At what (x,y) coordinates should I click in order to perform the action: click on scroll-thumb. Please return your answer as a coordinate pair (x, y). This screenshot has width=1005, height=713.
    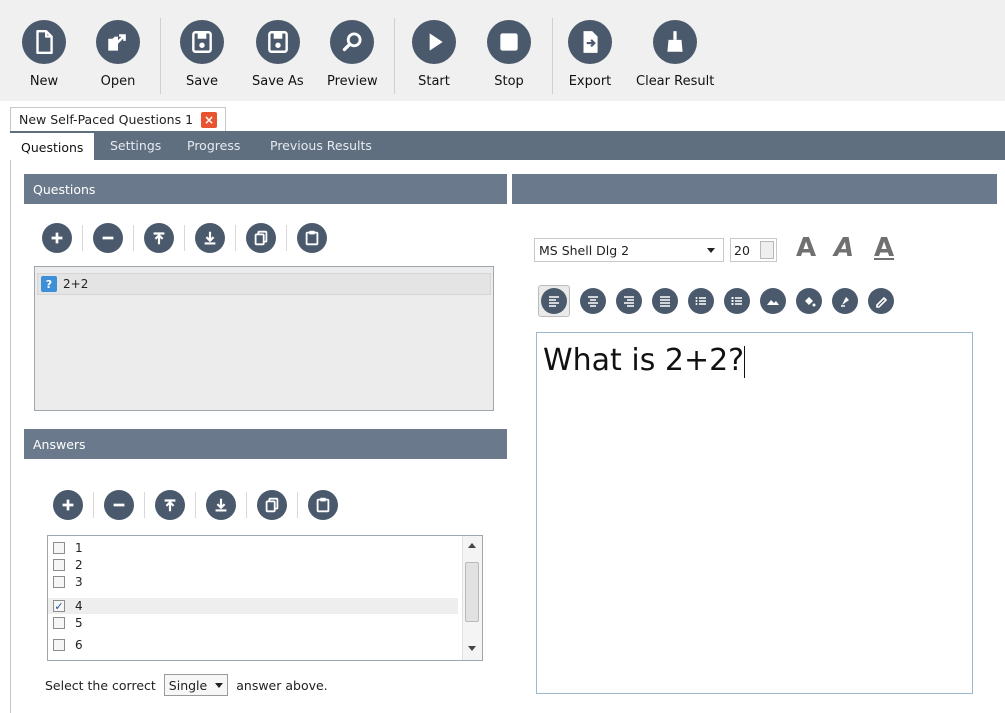
    Looking at the image, I should click on (472, 592).